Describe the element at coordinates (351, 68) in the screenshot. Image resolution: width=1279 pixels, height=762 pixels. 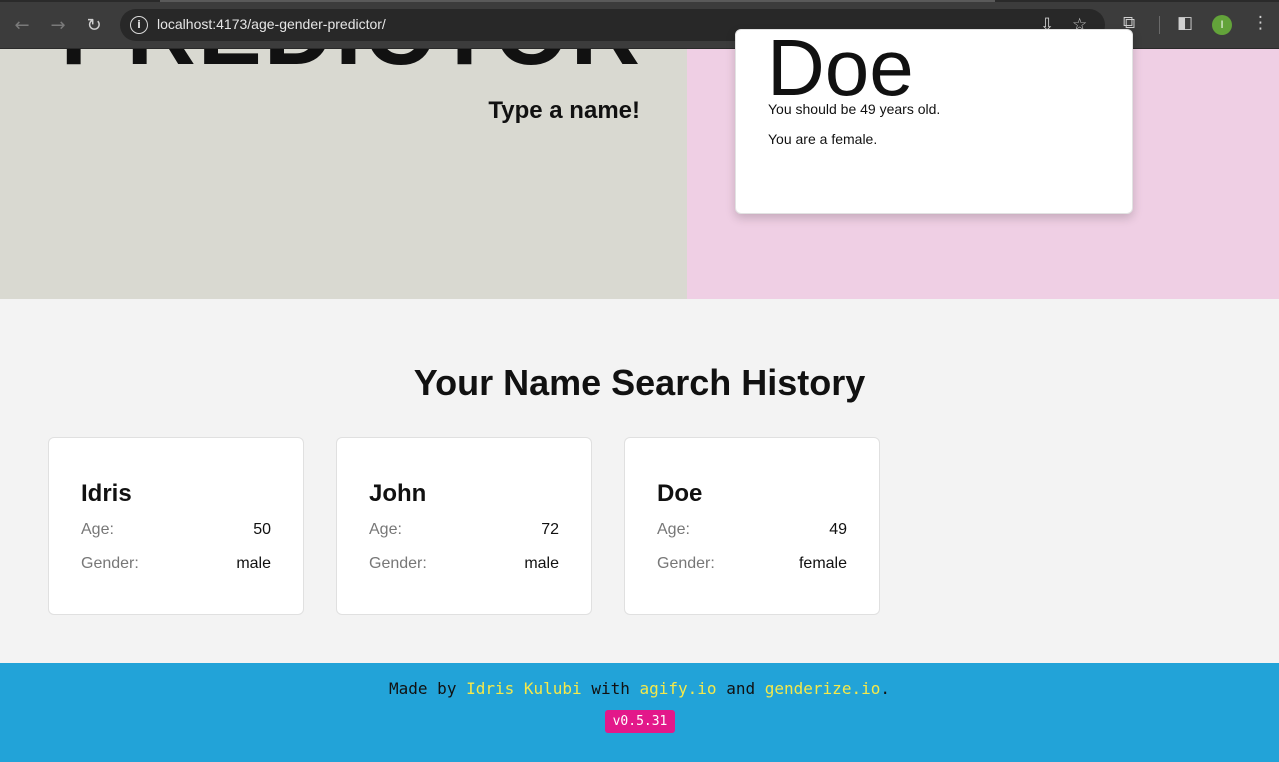
I see `hero-title: PREDICTOR` at that location.